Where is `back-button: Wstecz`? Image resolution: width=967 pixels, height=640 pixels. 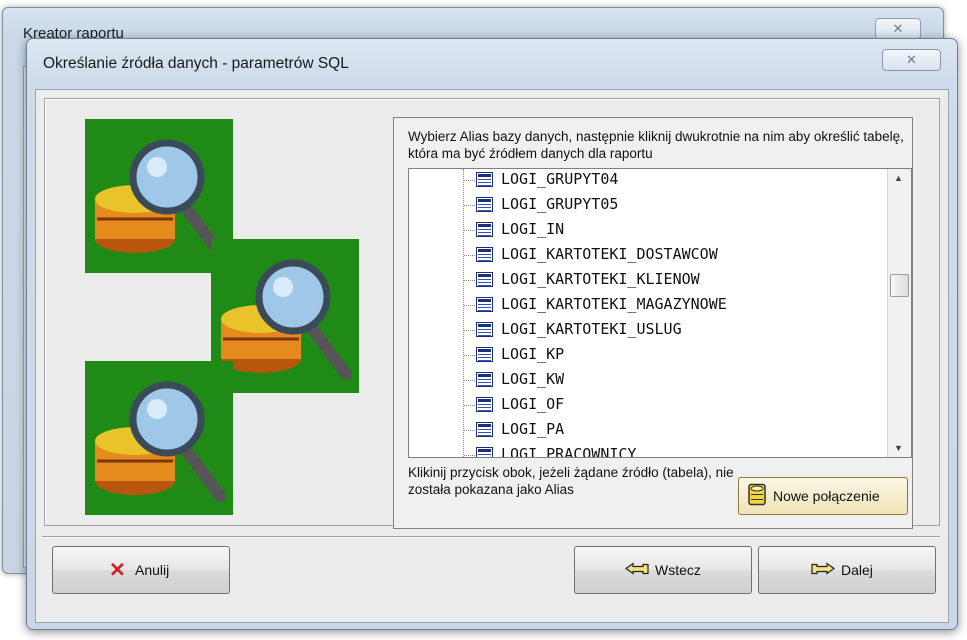 back-button: Wstecz is located at coordinates (663, 570).